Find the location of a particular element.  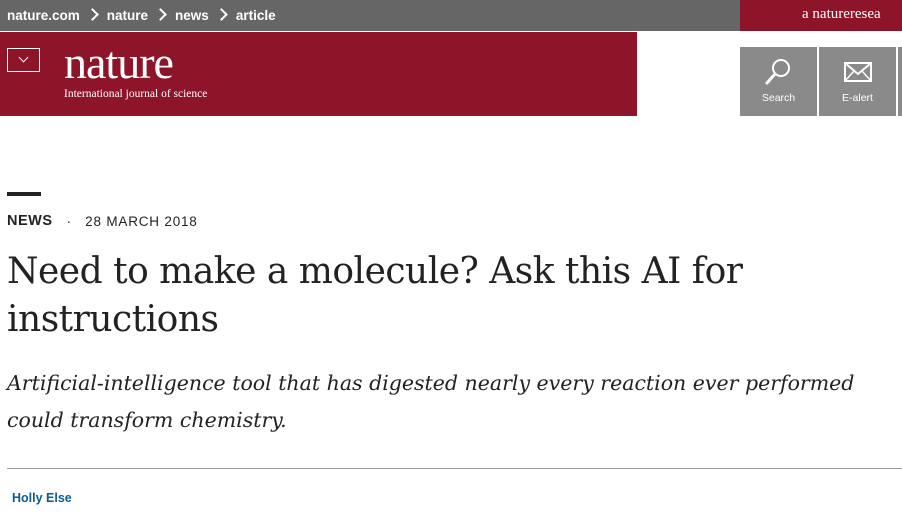

masthead: nature International journal of science is located at coordinates (318, 74).